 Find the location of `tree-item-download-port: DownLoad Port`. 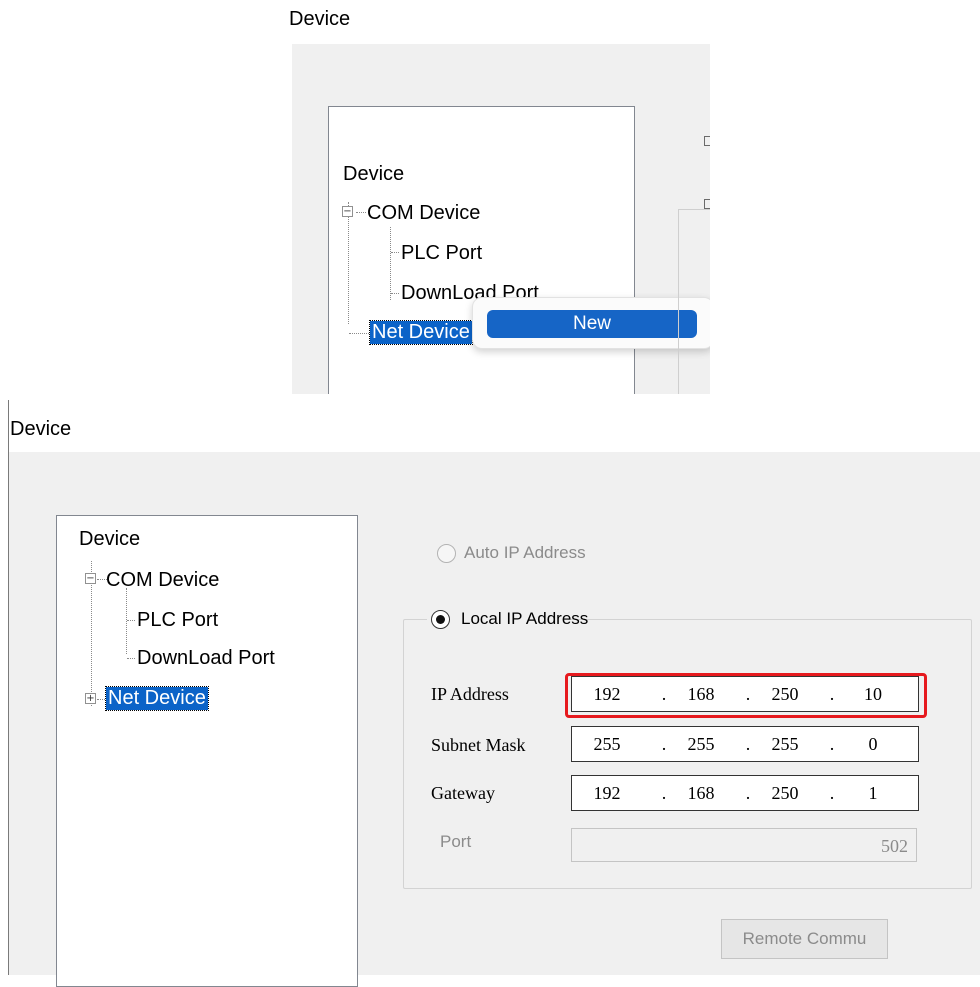

tree-item-download-port: DownLoad Port is located at coordinates (206, 658).